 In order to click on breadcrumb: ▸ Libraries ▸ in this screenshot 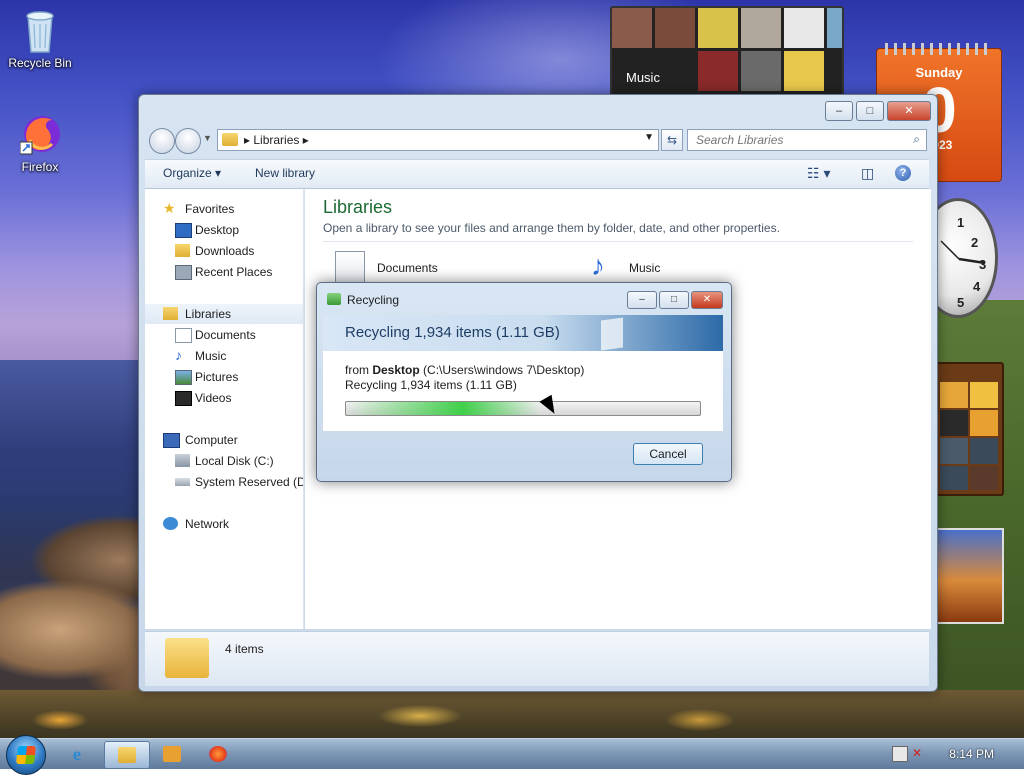, I will do `click(276, 140)`.